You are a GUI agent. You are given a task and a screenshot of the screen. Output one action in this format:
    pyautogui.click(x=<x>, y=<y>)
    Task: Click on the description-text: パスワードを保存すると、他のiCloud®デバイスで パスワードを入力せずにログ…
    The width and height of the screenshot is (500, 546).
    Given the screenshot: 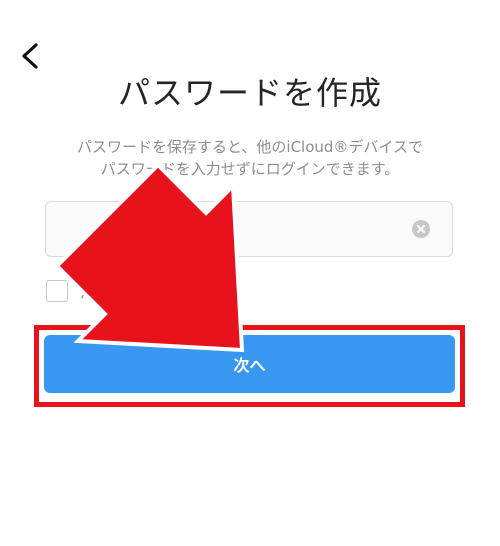 What is the action you would take?
    pyautogui.click(x=250, y=158)
    